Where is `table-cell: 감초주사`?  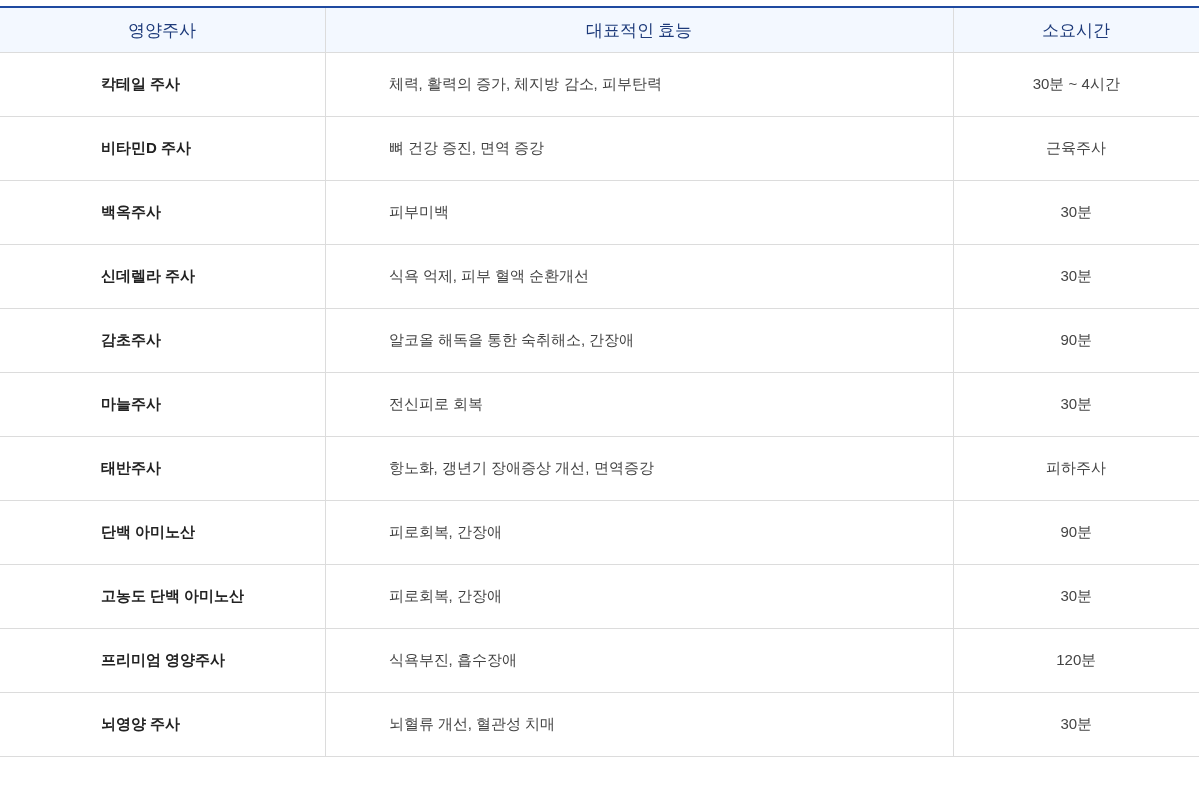 table-cell: 감초주사 is located at coordinates (162, 340).